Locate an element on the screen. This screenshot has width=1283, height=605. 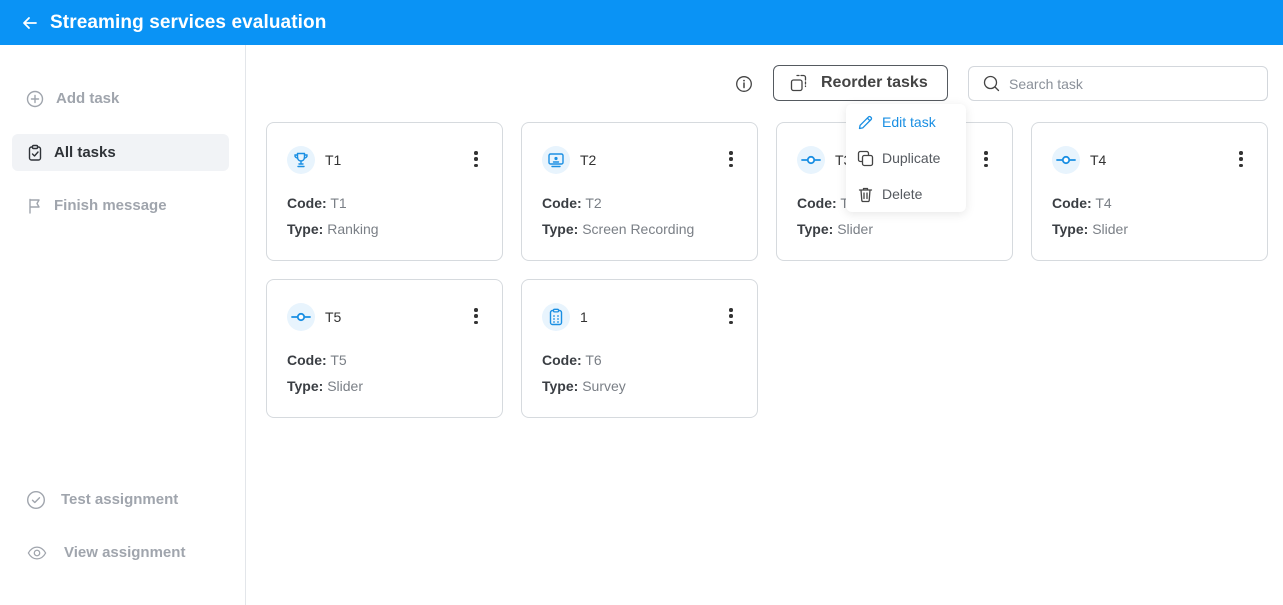
pencil-icon is located at coordinates (865, 122).